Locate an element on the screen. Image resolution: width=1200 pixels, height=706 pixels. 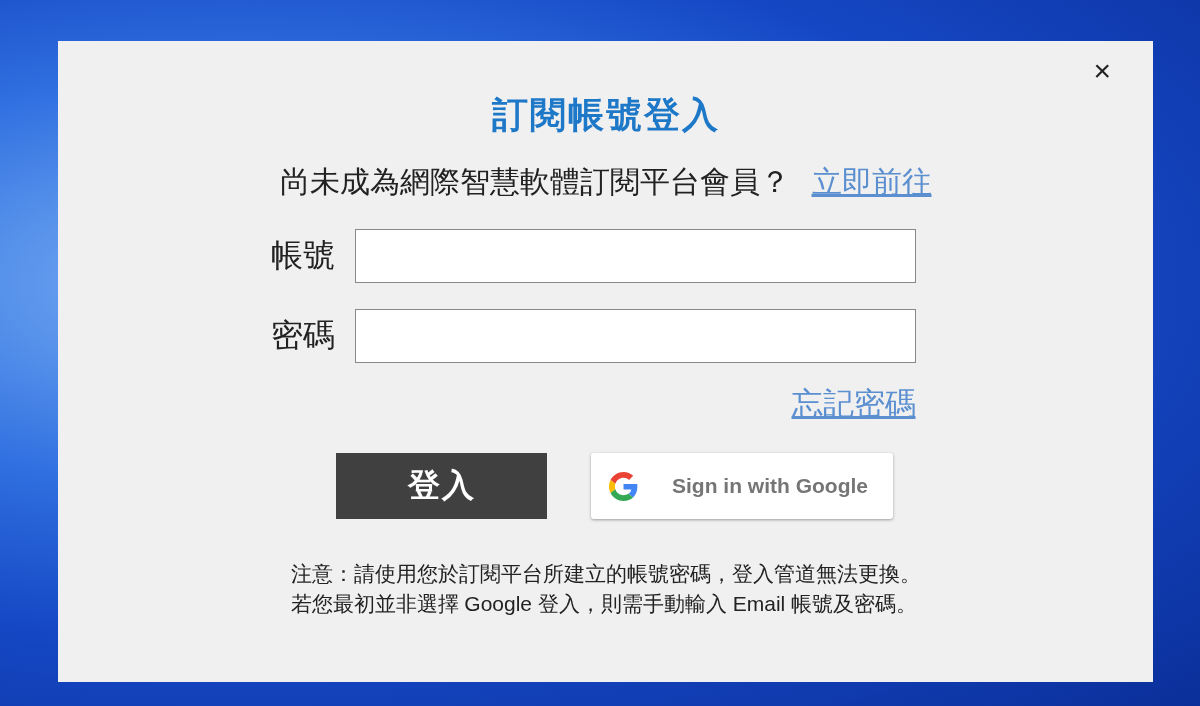
dialog-title: 訂閱帳號登入 is located at coordinates (605, 115).